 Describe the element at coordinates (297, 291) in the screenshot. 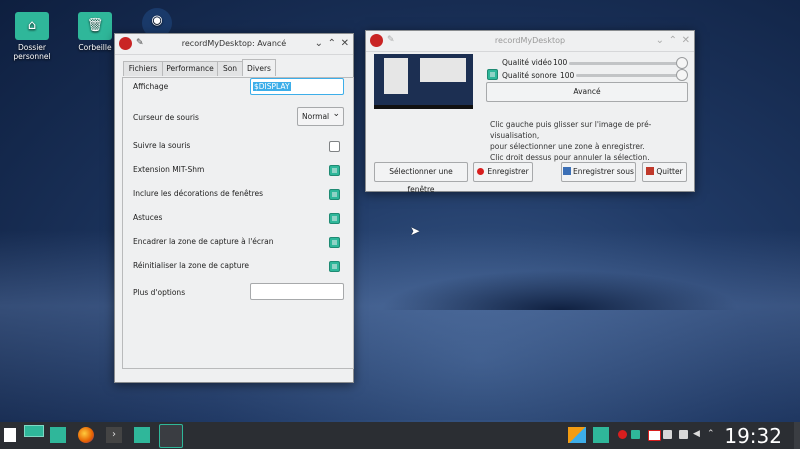

I see `more-options-input` at that location.